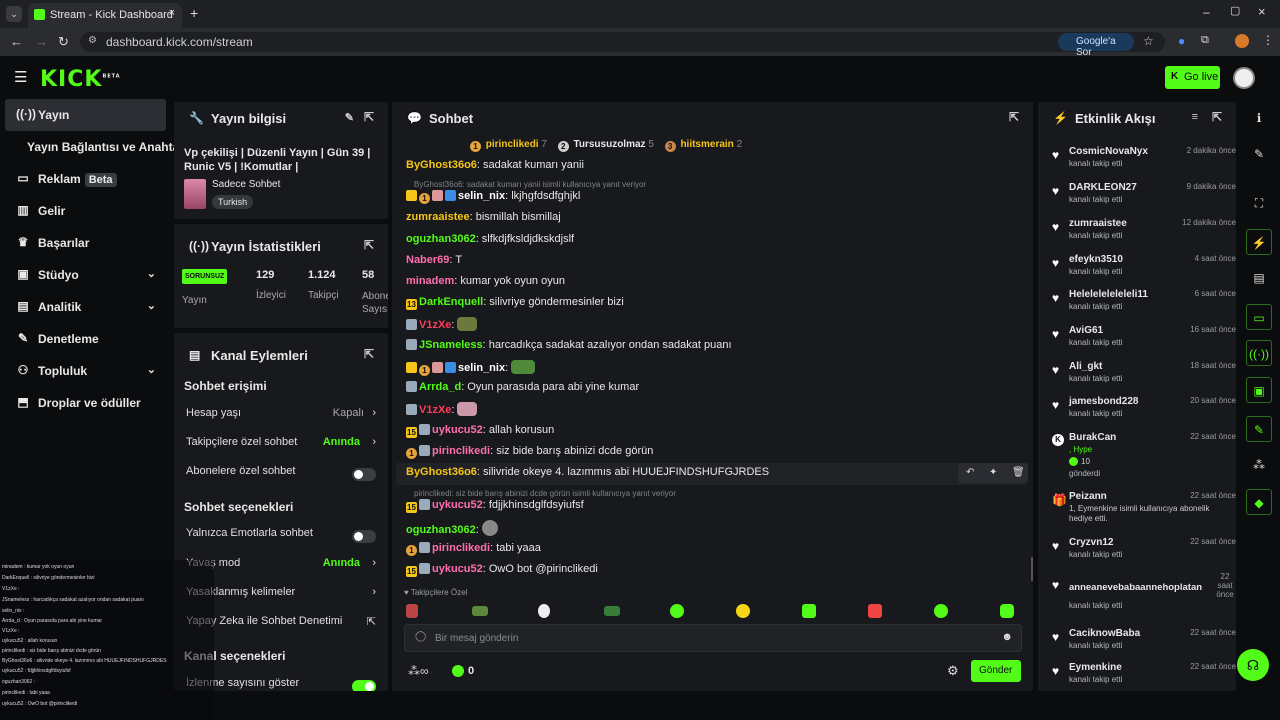 The height and width of the screenshot is (720, 1280). What do you see at coordinates (14, 14) in the screenshot?
I see `tab-list-chevron-icon: ⌄` at bounding box center [14, 14].